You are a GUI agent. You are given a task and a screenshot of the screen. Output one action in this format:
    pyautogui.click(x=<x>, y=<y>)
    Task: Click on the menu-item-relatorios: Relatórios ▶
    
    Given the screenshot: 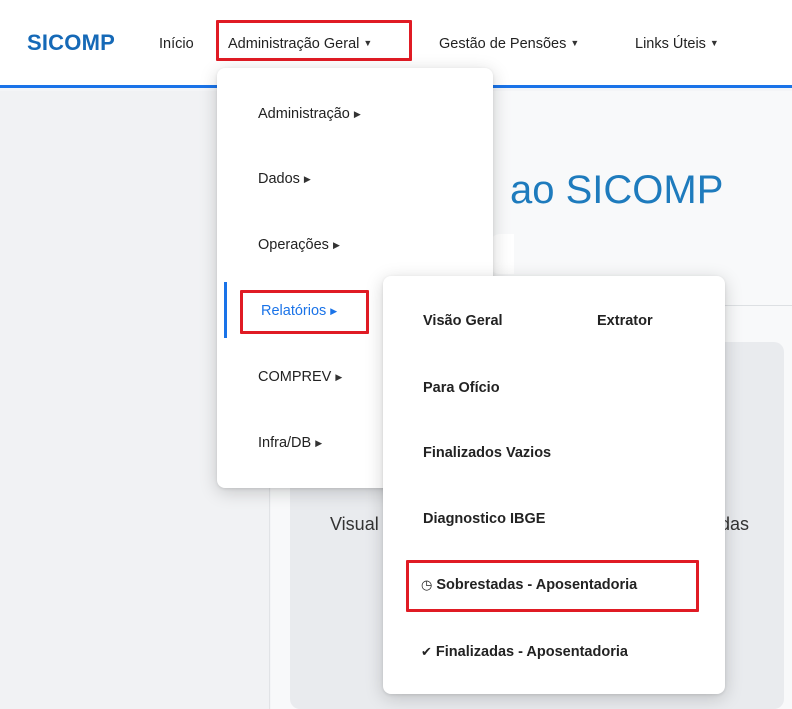 What is the action you would take?
    pyautogui.click(x=299, y=311)
    